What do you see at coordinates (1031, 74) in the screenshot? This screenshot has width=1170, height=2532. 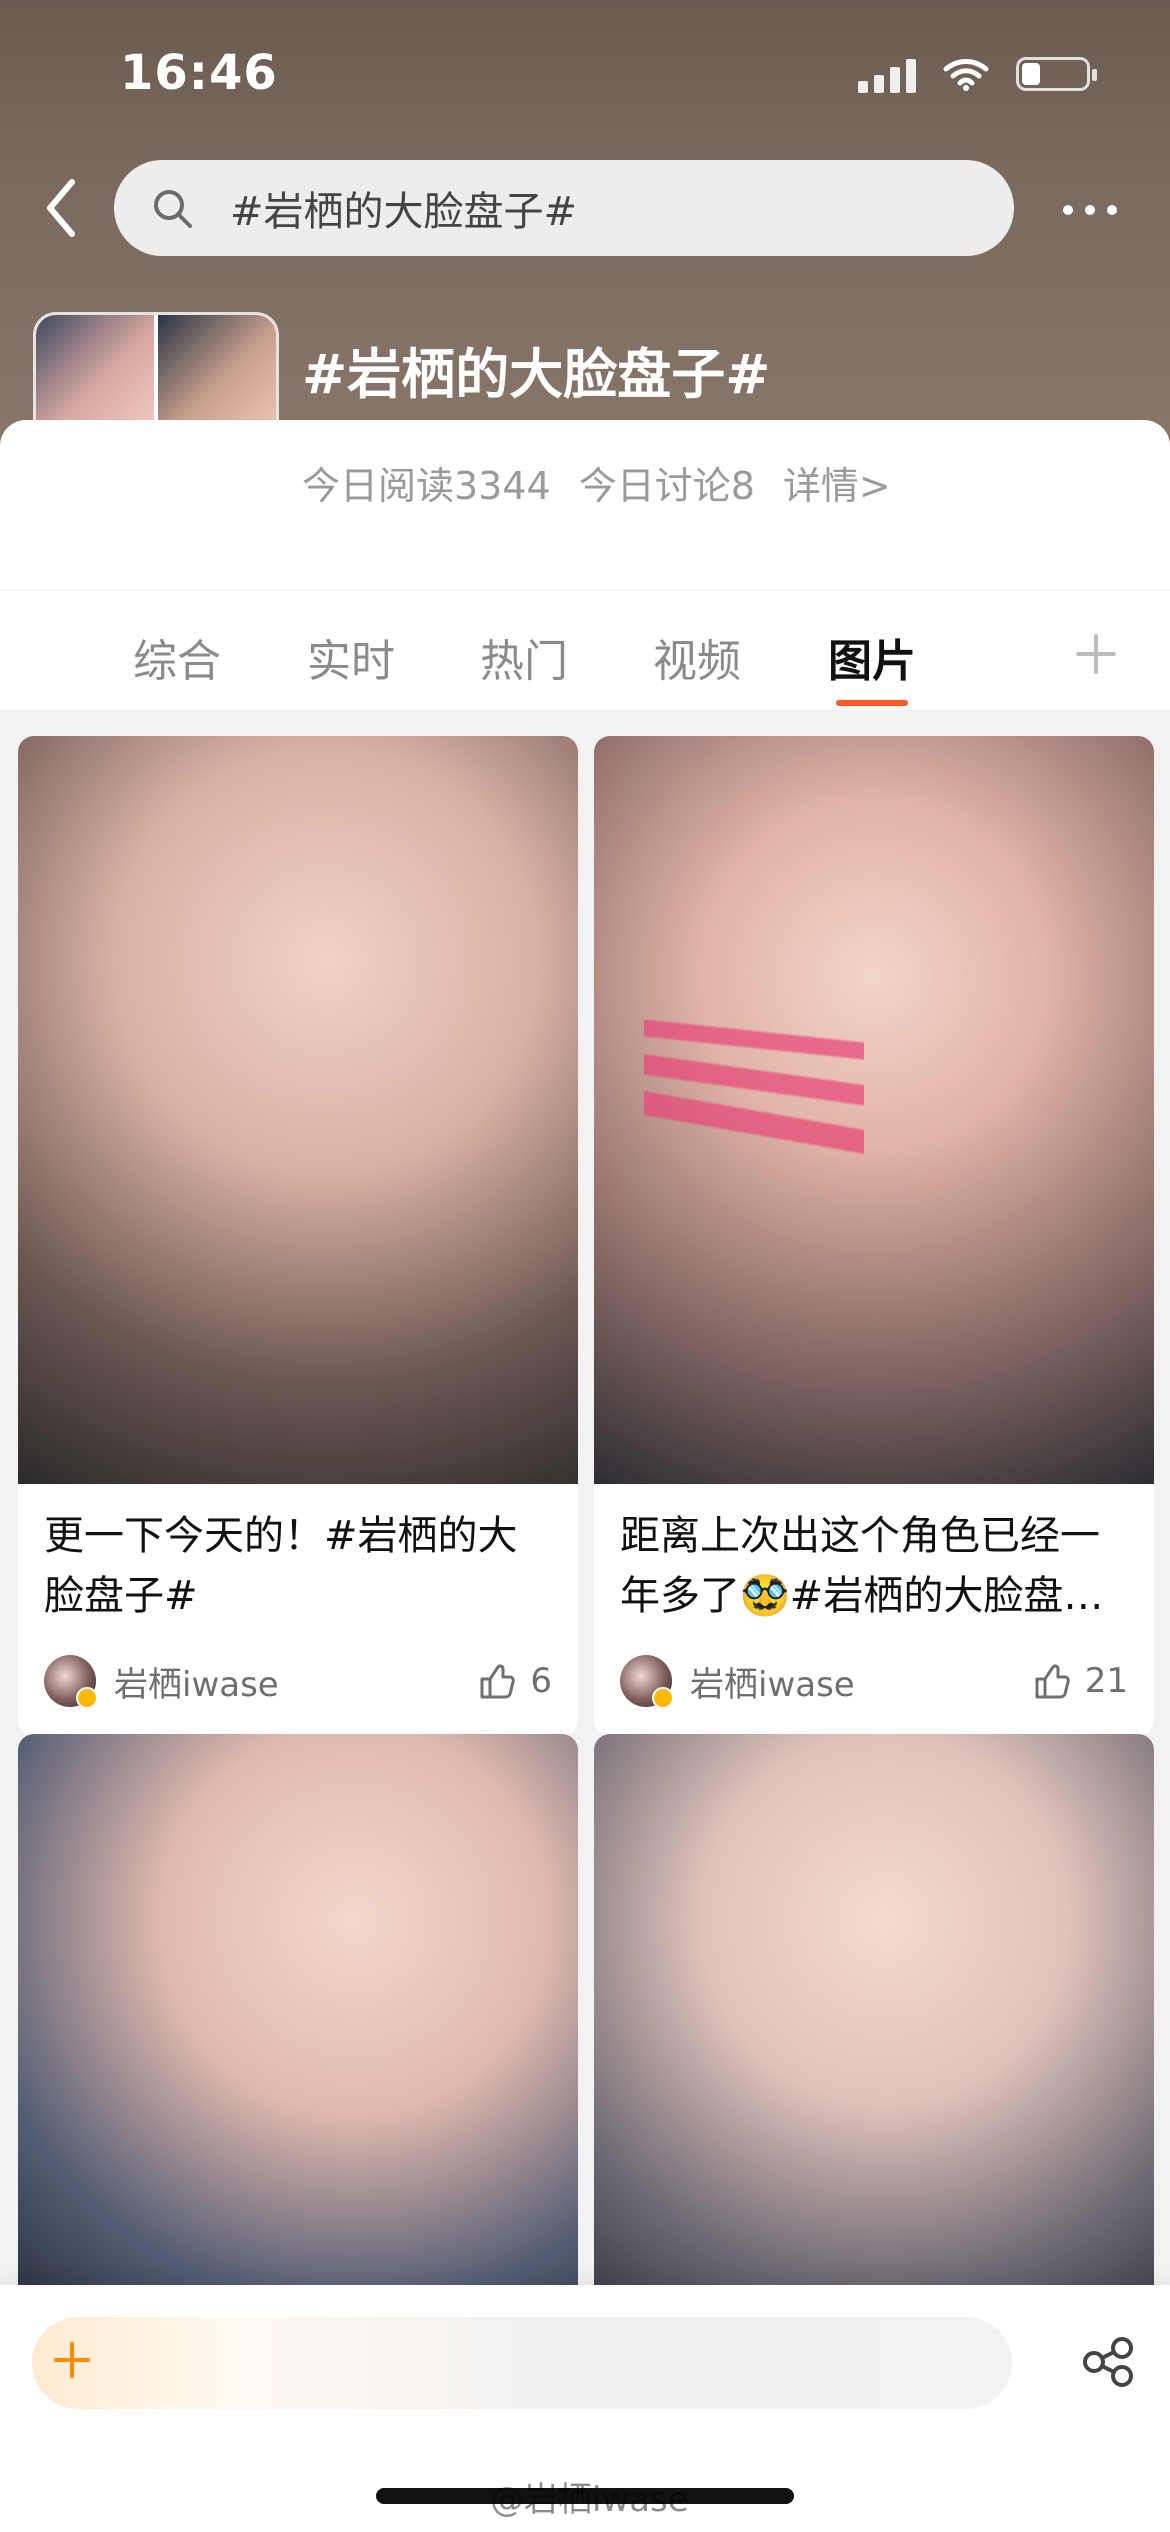 I see `battery-level` at bounding box center [1031, 74].